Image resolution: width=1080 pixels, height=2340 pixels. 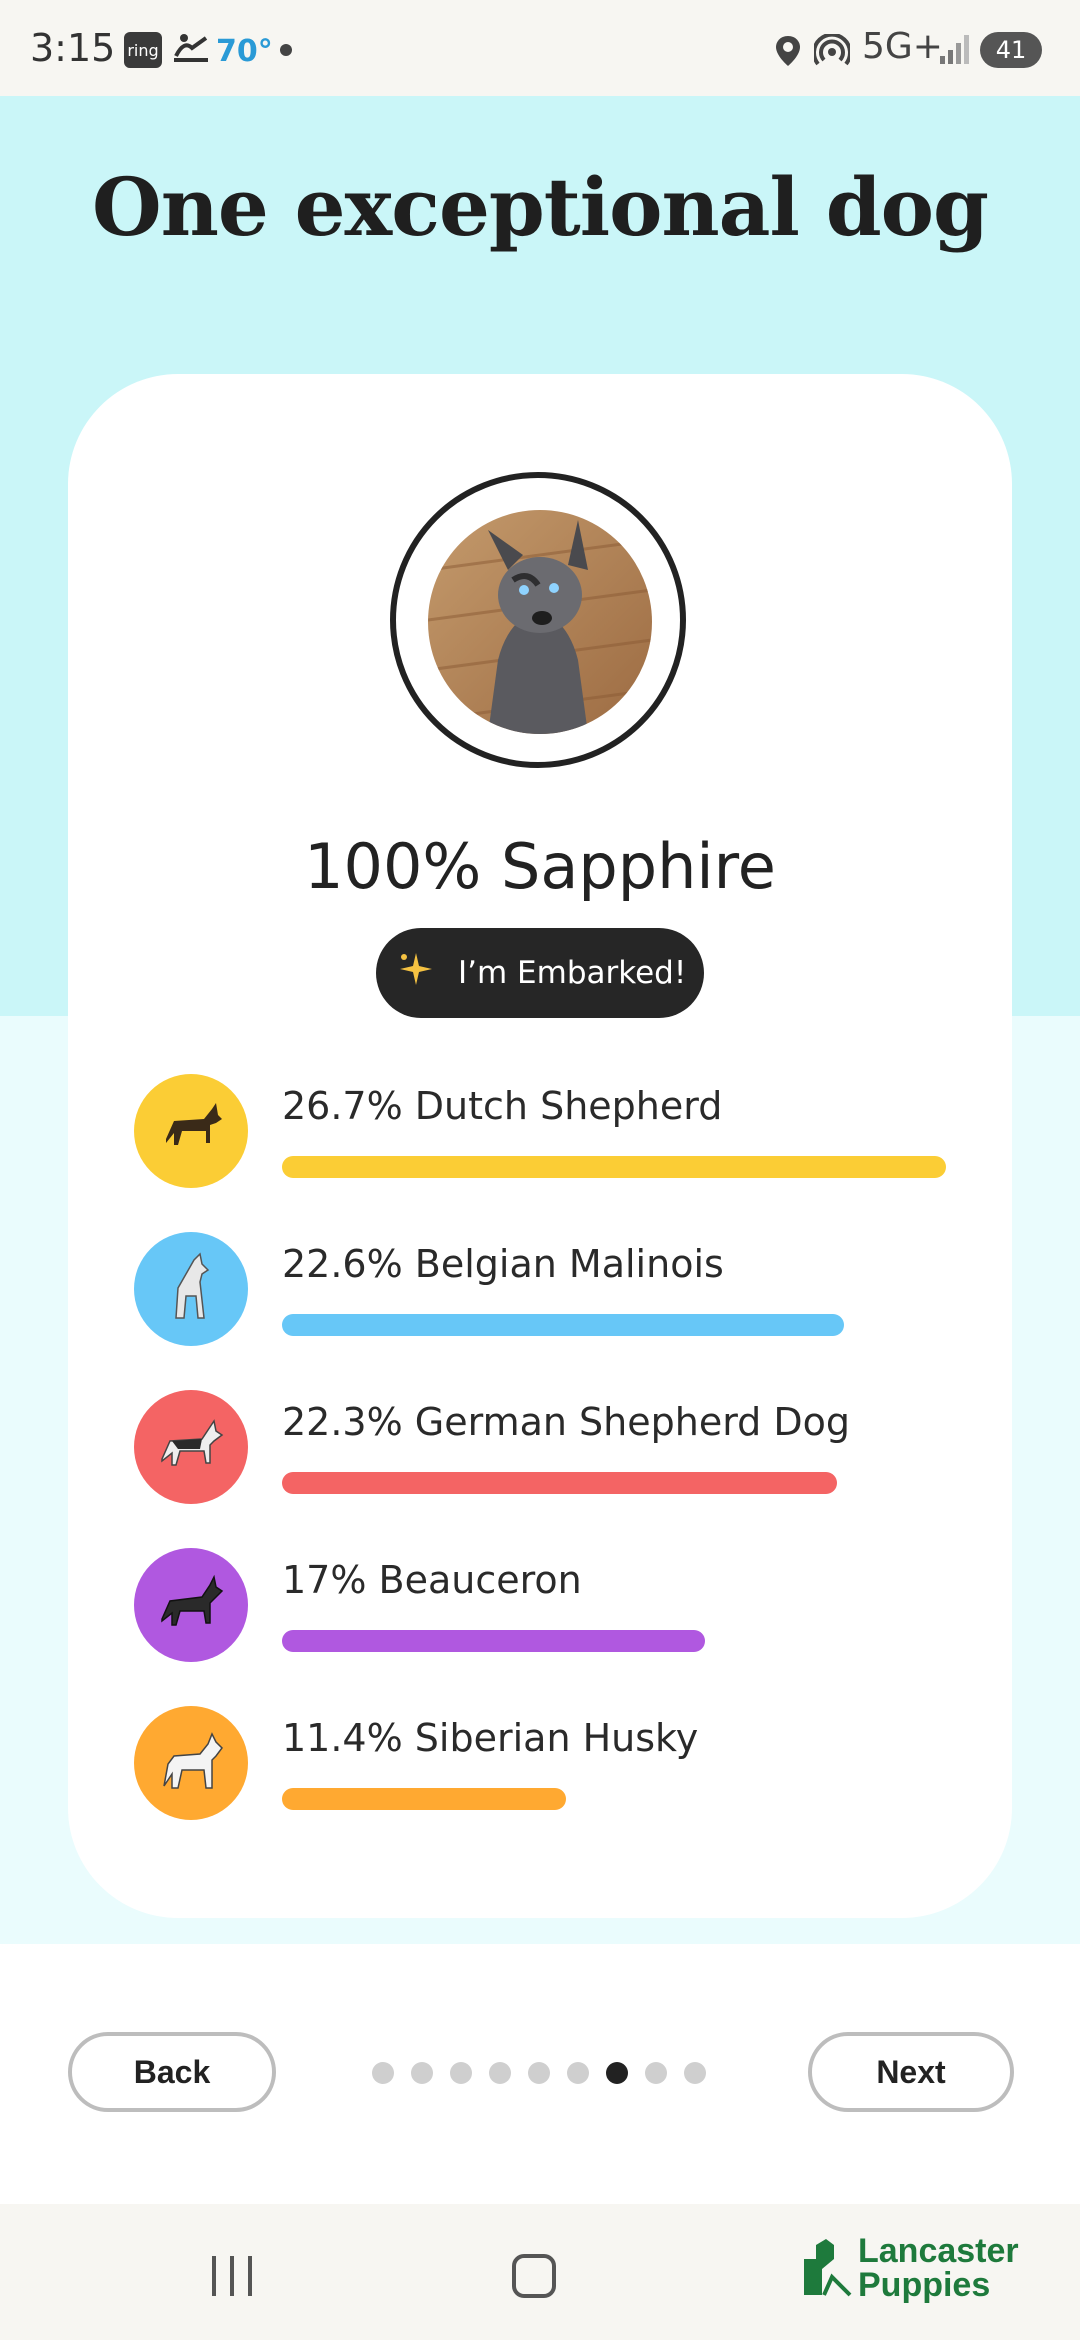 What do you see at coordinates (902, 46) in the screenshot?
I see `network-type: 5G+` at bounding box center [902, 46].